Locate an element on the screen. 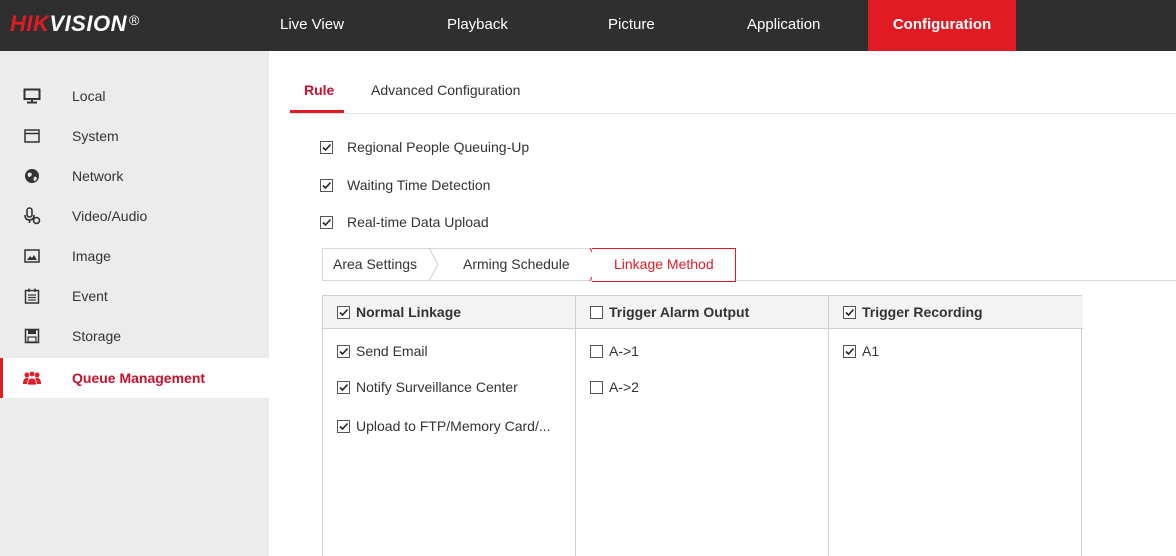 The width and height of the screenshot is (1176, 556). linkage-item-label: Send Email is located at coordinates (392, 351).